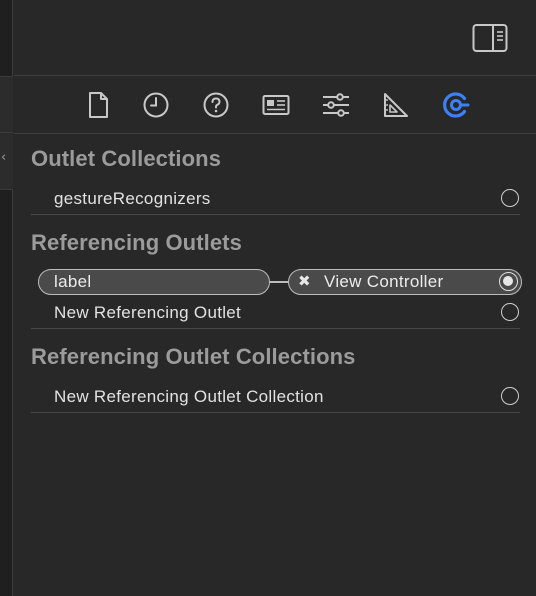 The width and height of the screenshot is (536, 596). I want to click on section-title-outlet-collections: Outlet Collections, so click(126, 158).